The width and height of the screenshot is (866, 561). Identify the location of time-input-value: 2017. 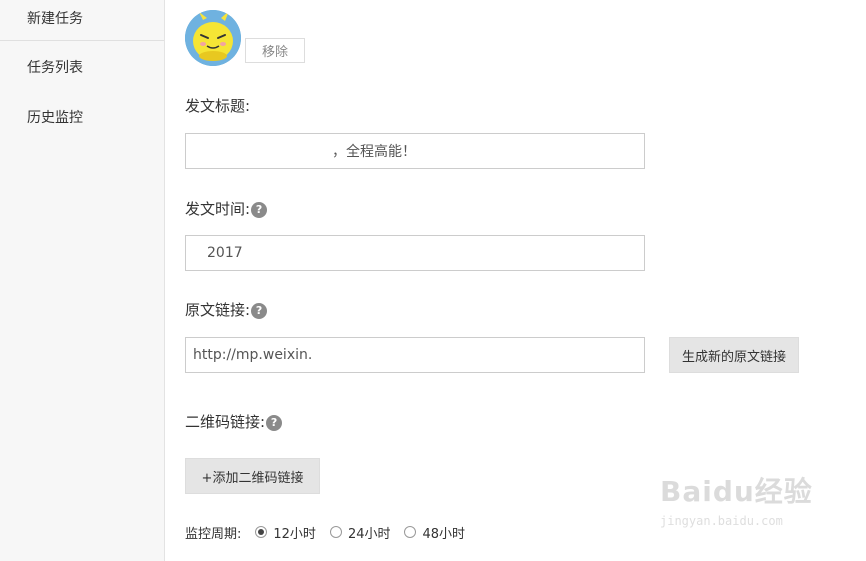
(225, 253).